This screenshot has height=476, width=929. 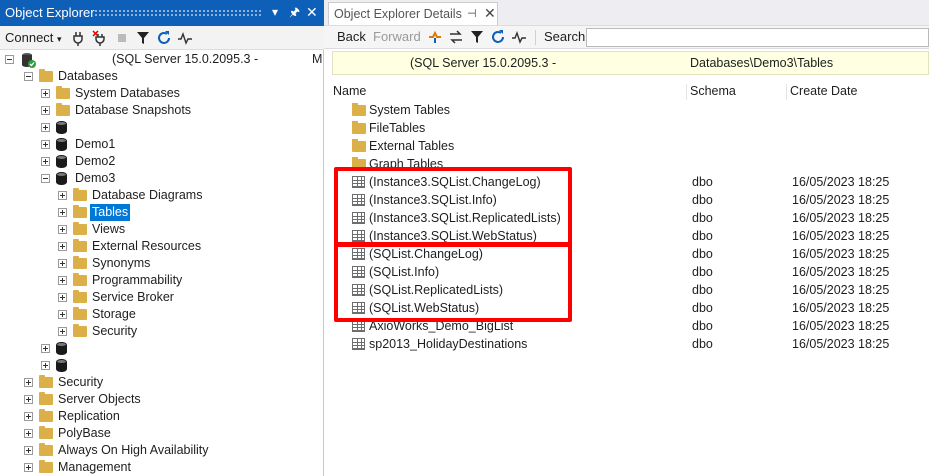 I want to click on tree-server-node: (SQL Server 15.0.2095.3 - M, so click(x=162, y=59).